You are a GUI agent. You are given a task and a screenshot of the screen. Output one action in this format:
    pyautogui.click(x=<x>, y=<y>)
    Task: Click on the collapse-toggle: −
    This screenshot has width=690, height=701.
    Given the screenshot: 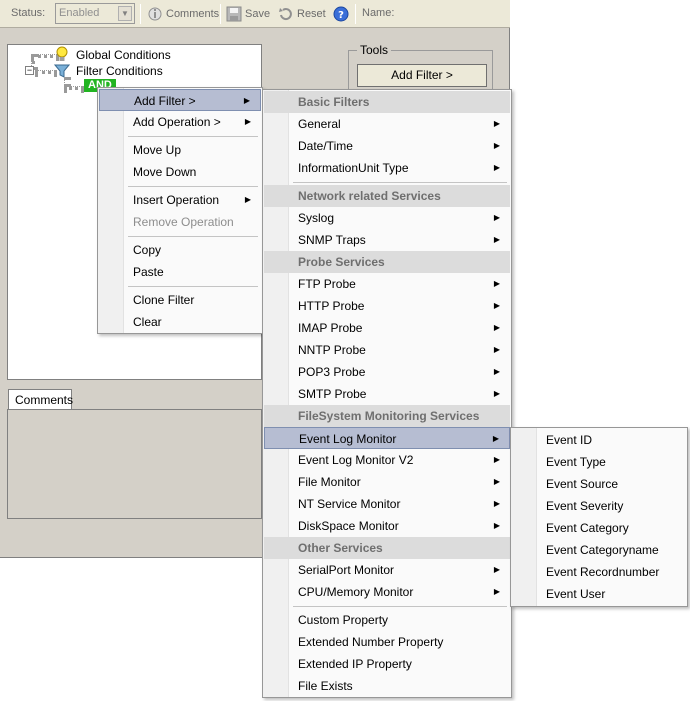 What is the action you would take?
    pyautogui.click(x=29, y=70)
    